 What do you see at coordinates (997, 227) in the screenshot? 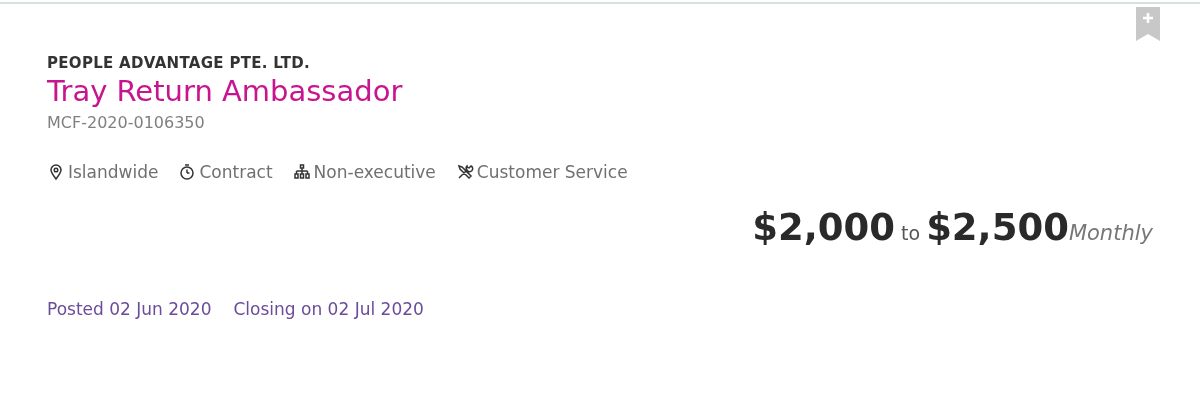
I see `salary-max: $2,500` at bounding box center [997, 227].